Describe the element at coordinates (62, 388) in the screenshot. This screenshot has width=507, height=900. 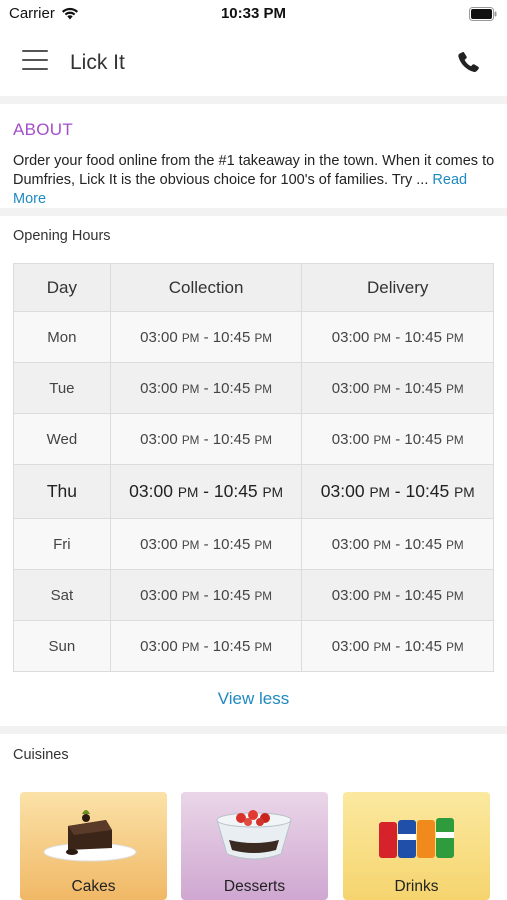
I see `day-cell: Tue` at that location.